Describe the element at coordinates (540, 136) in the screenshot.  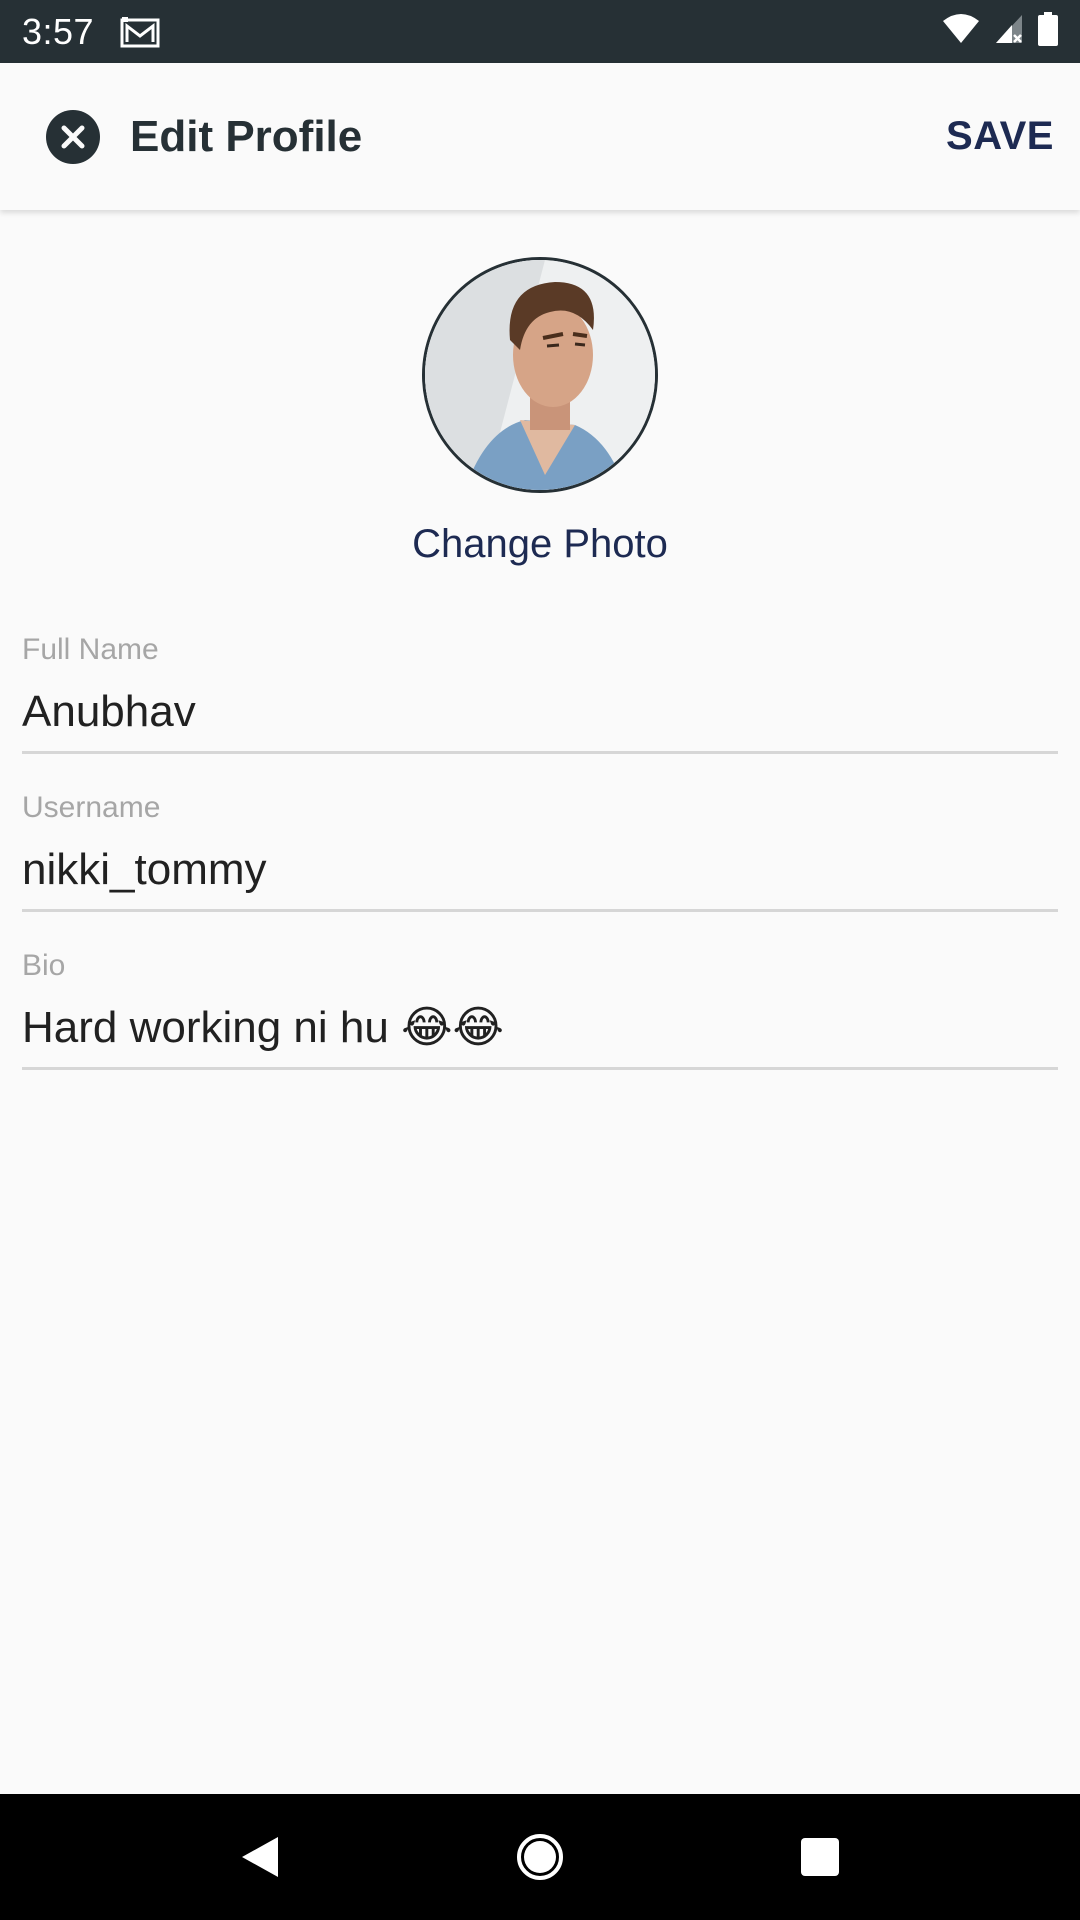
I see `app-bar: Edit Profile SAVE` at that location.